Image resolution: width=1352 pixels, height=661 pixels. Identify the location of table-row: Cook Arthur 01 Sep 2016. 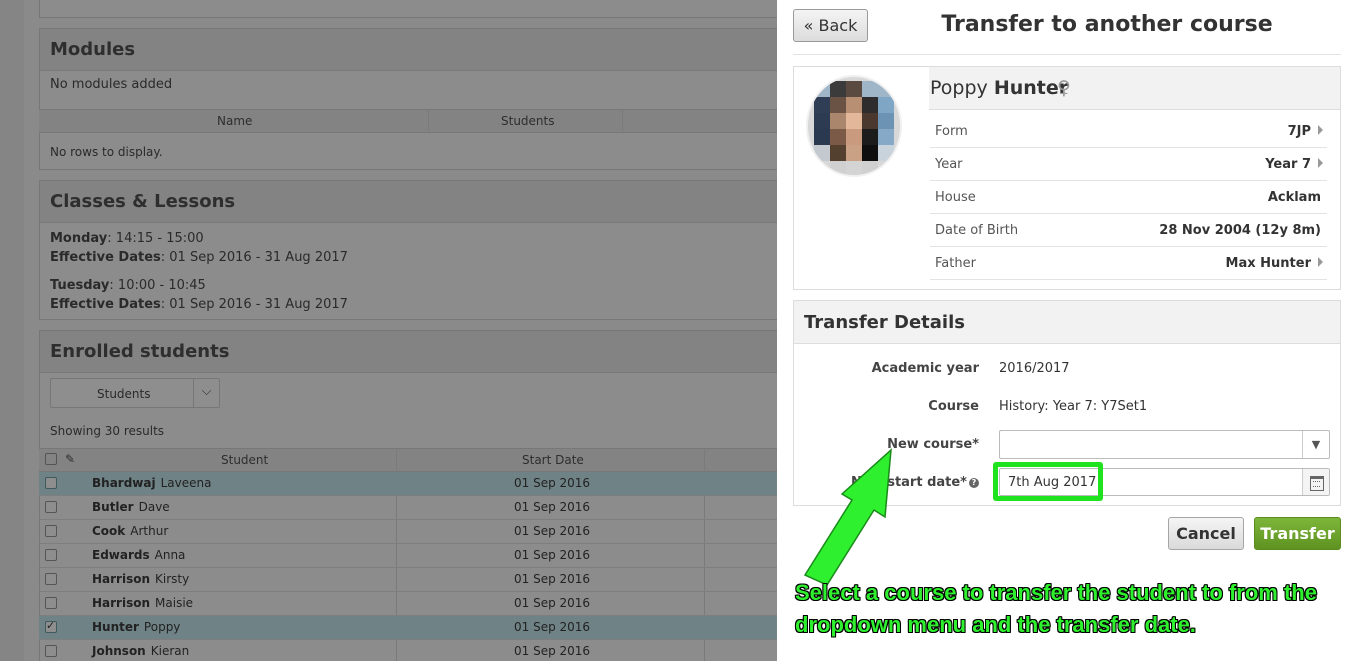
(419, 532).